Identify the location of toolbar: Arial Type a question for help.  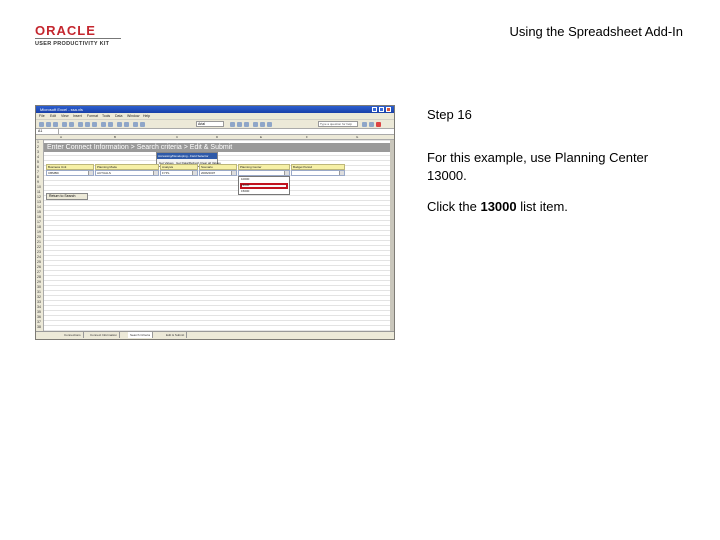
(215, 123).